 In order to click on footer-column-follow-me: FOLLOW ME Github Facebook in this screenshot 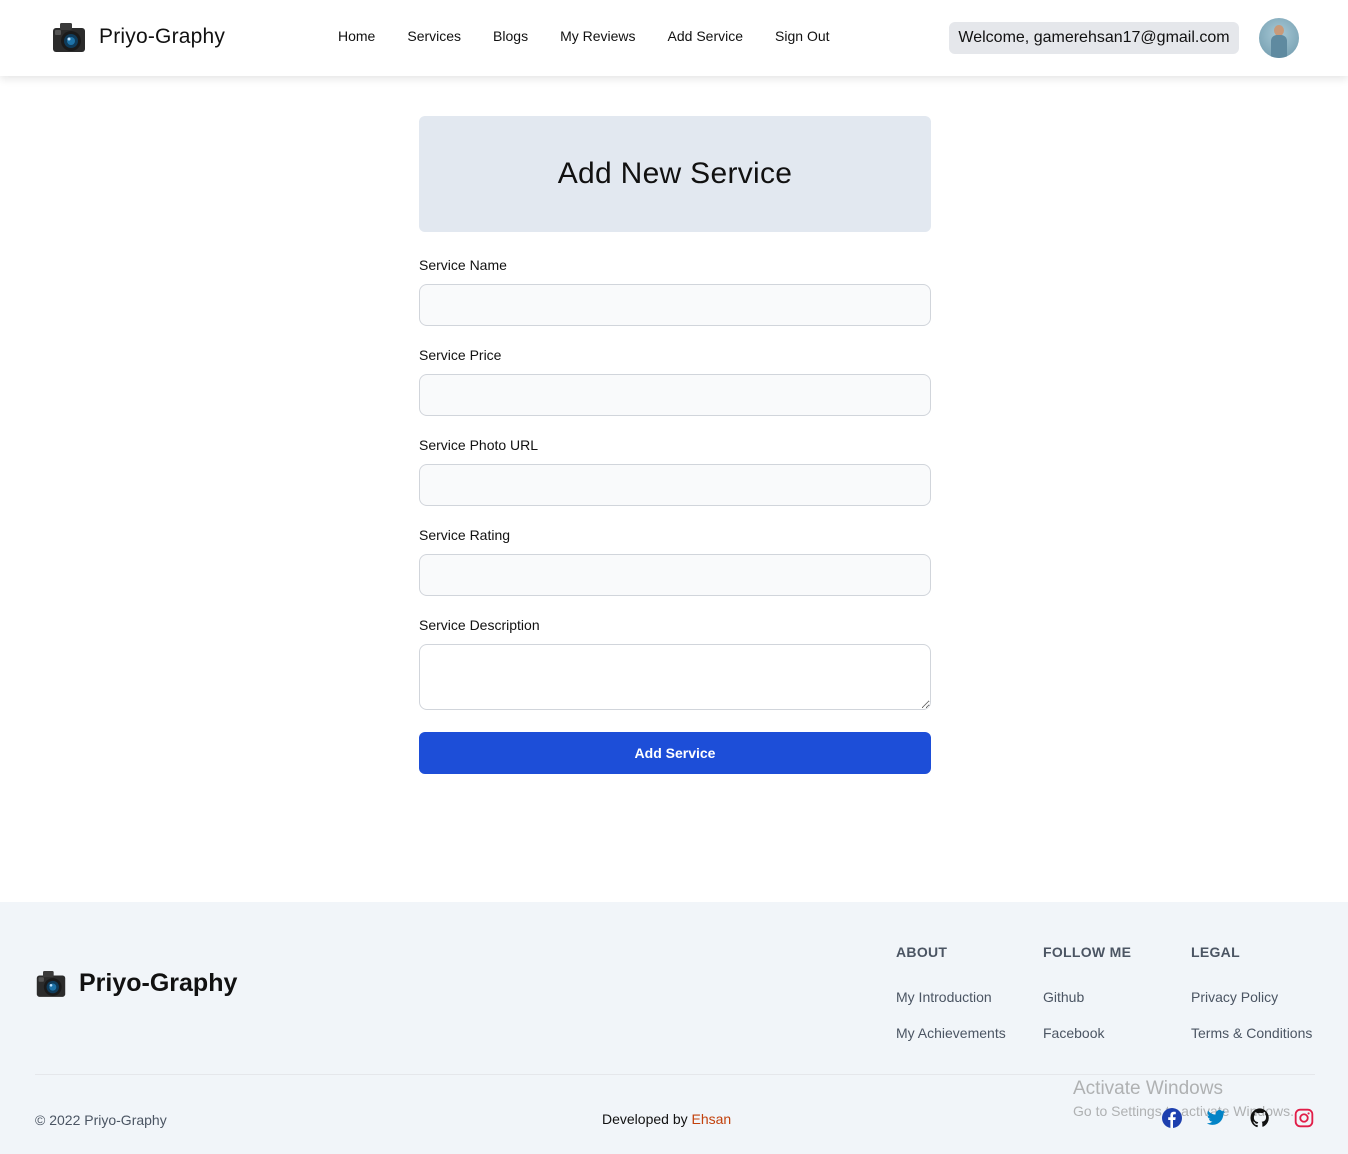, I will do `click(1087, 992)`.